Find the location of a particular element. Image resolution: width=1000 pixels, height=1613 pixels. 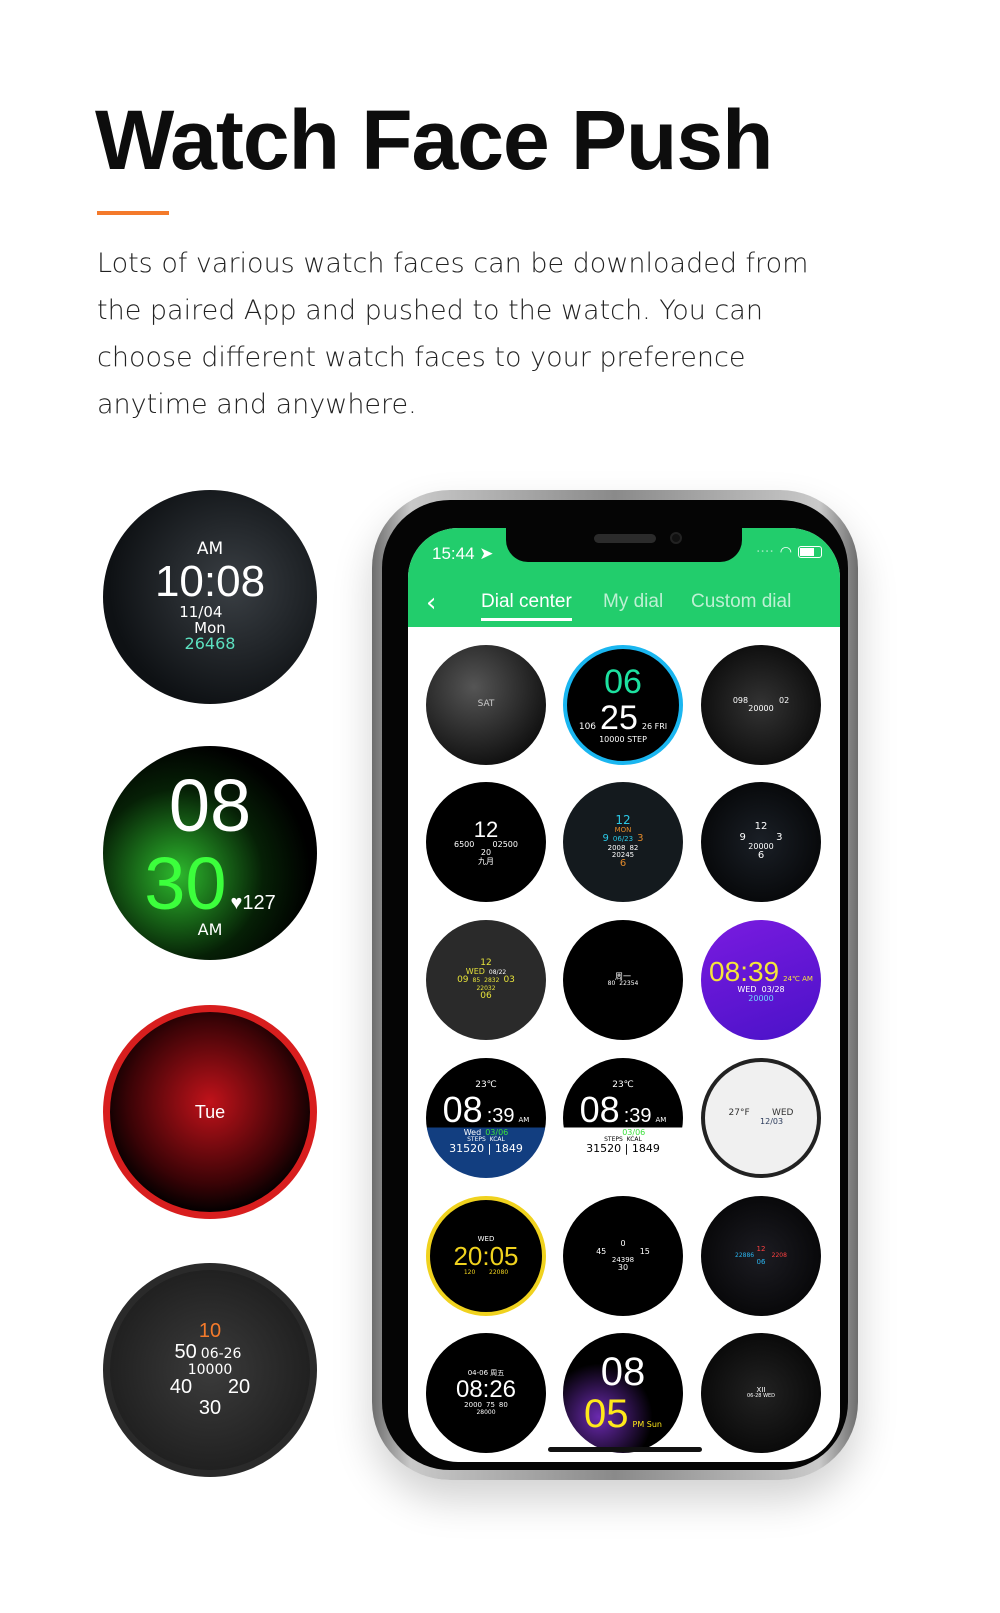

showcase-watch-face: 10 50 06-26 10000 40 20 30 is located at coordinates (210, 1370).